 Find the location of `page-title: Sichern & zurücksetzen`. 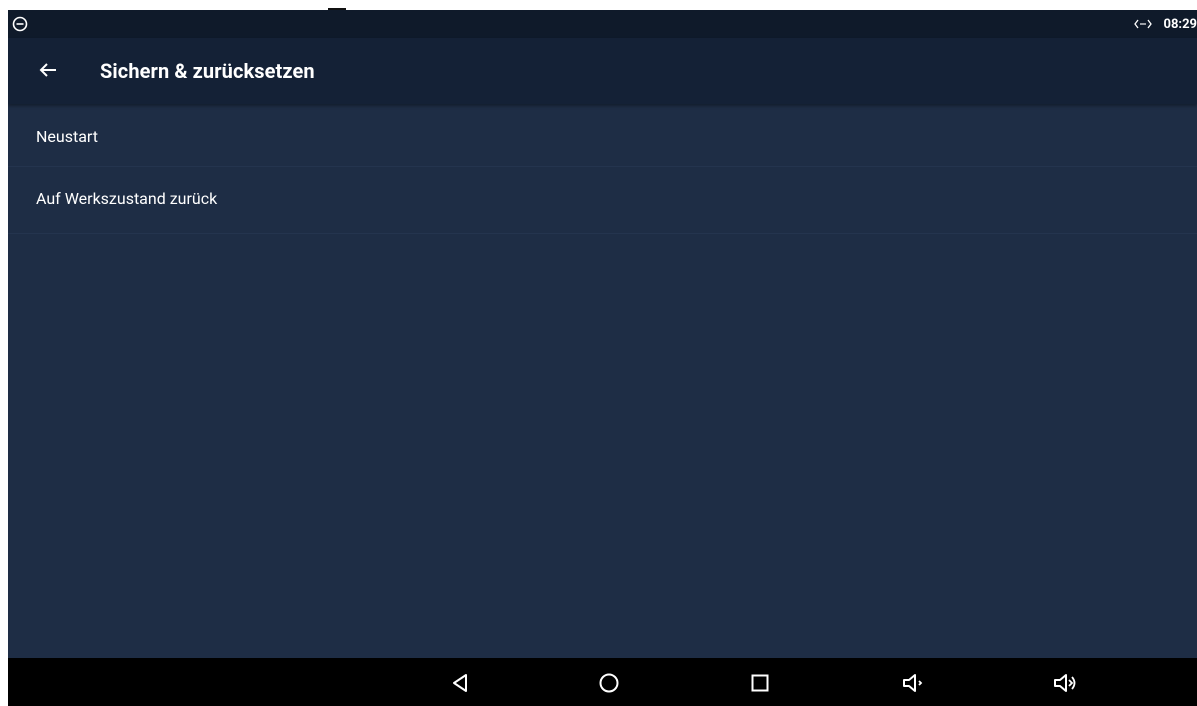

page-title: Sichern & zurücksetzen is located at coordinates (207, 71).